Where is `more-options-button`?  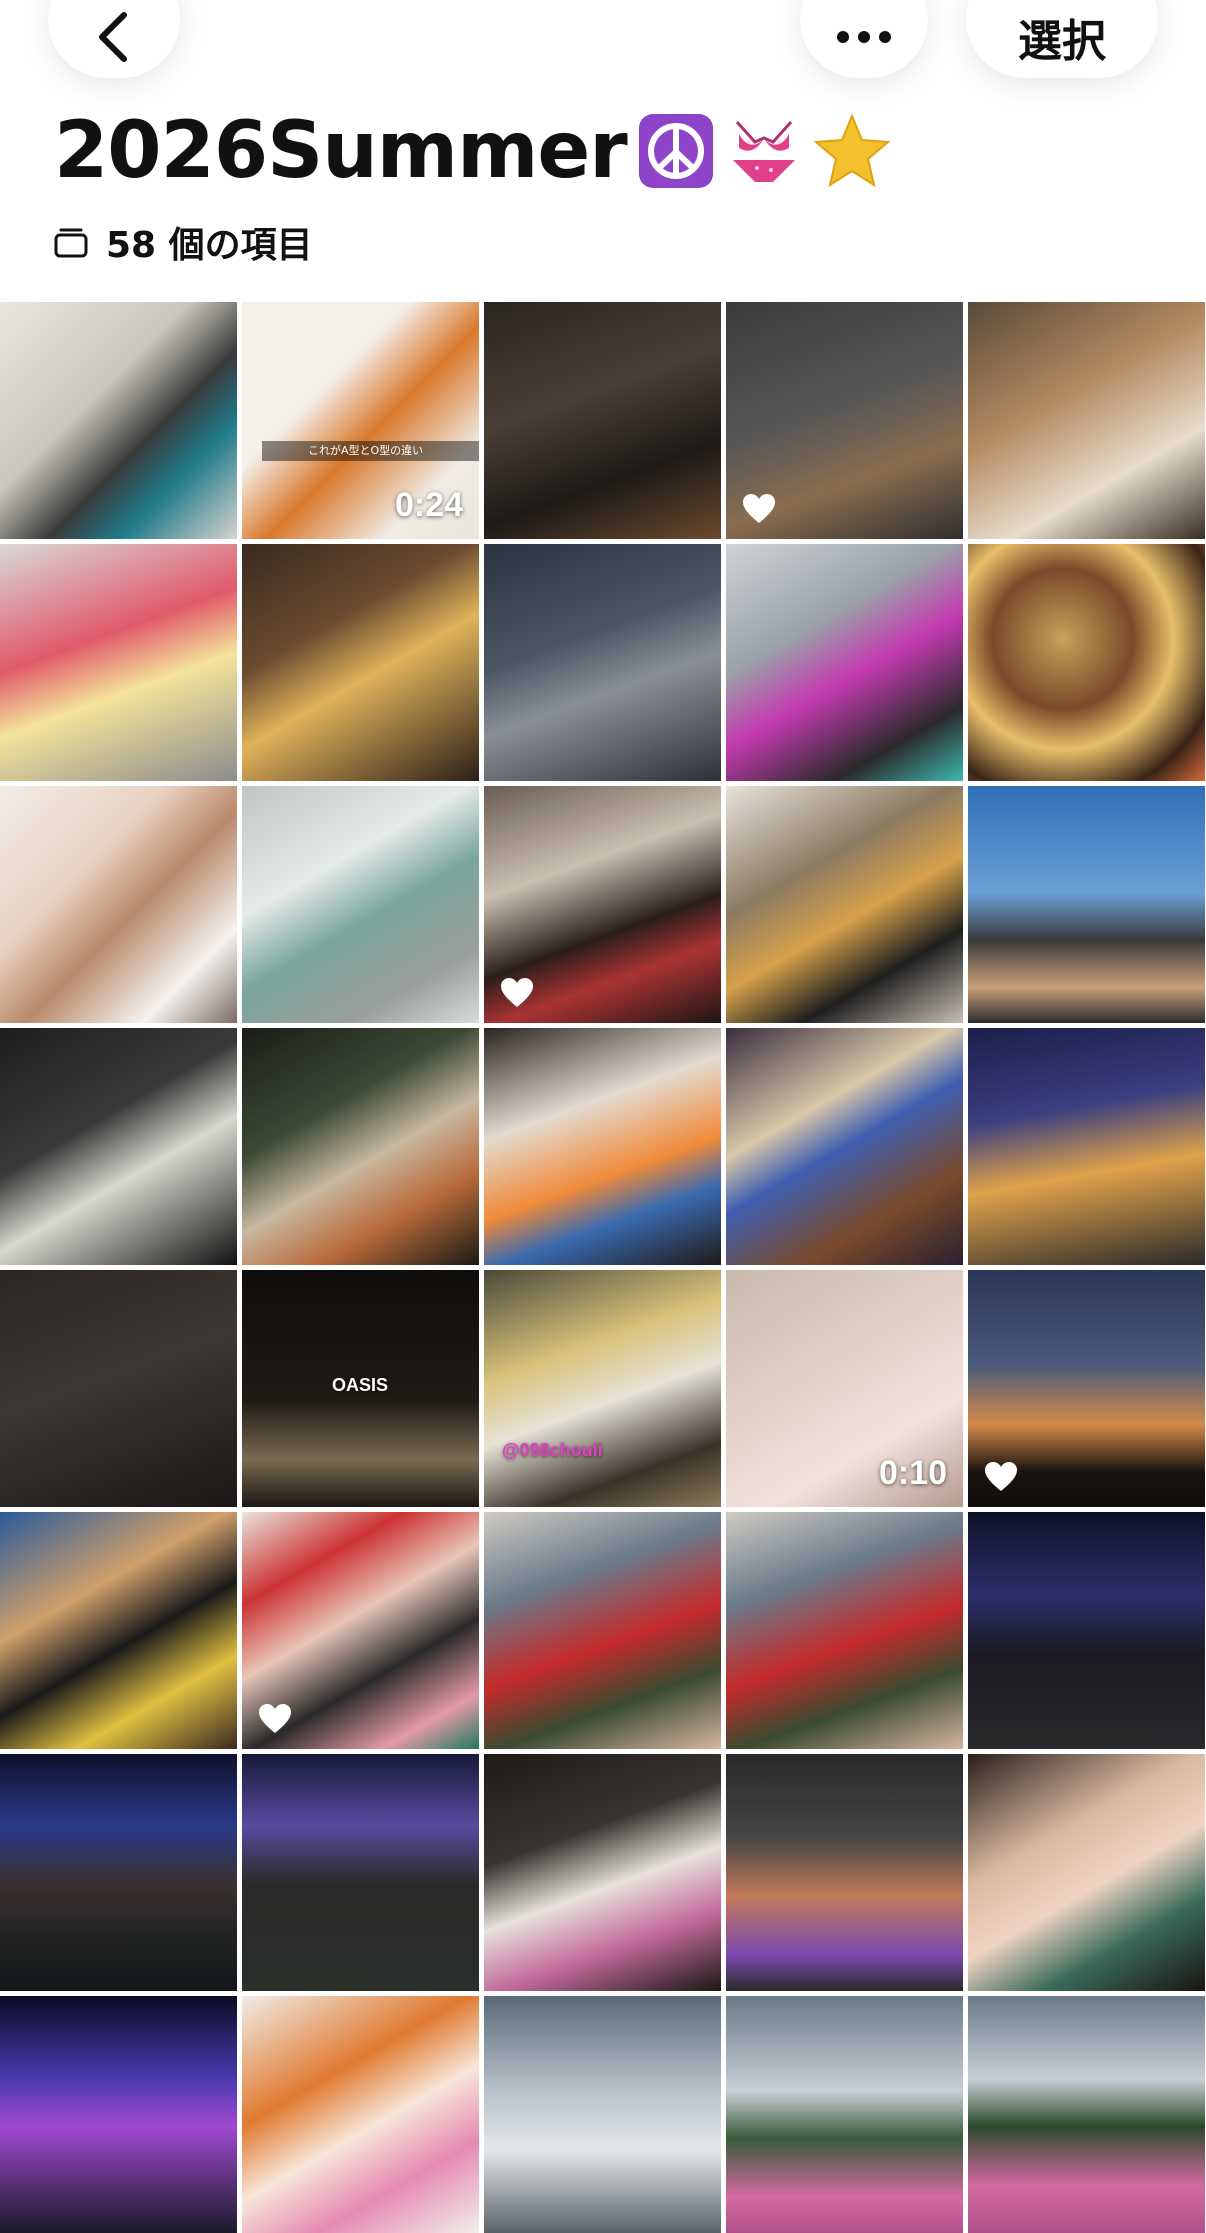
more-options-button is located at coordinates (864, 39).